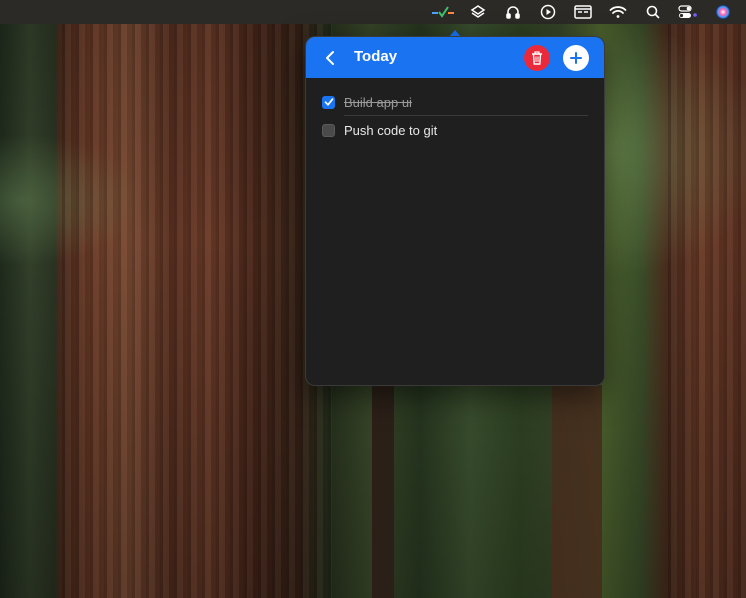 Image resolution: width=746 pixels, height=598 pixels. What do you see at coordinates (617, 12) in the screenshot?
I see `wifi-icon` at bounding box center [617, 12].